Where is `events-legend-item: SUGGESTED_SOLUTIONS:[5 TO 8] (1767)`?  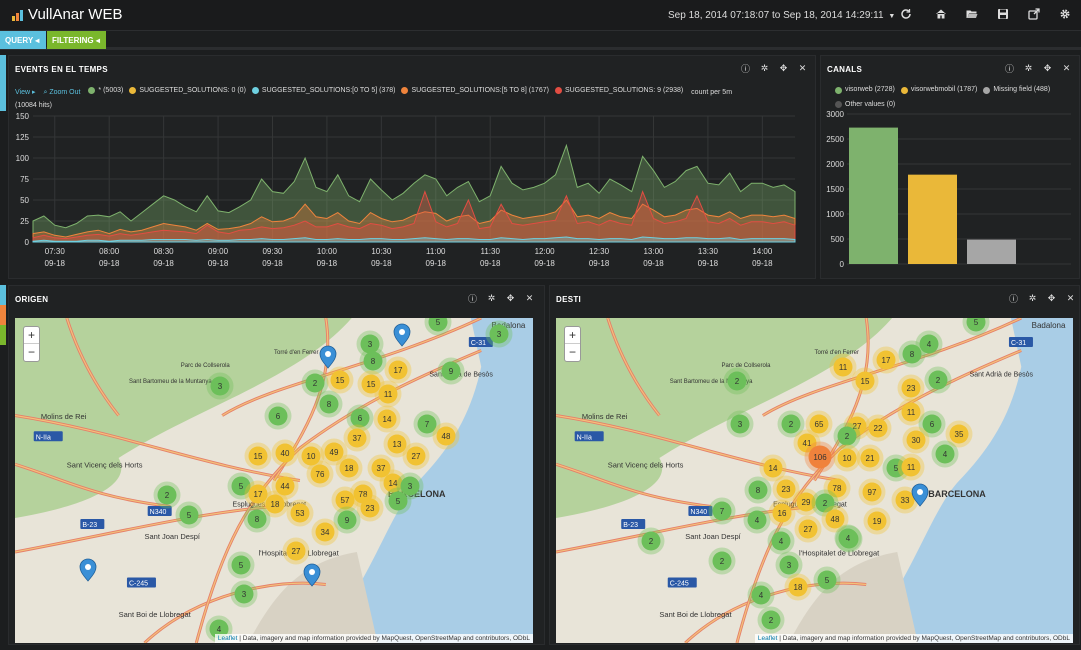
events-legend-item: SUGGESTED_SOLUTIONS:[5 TO 8] (1767) is located at coordinates (475, 90).